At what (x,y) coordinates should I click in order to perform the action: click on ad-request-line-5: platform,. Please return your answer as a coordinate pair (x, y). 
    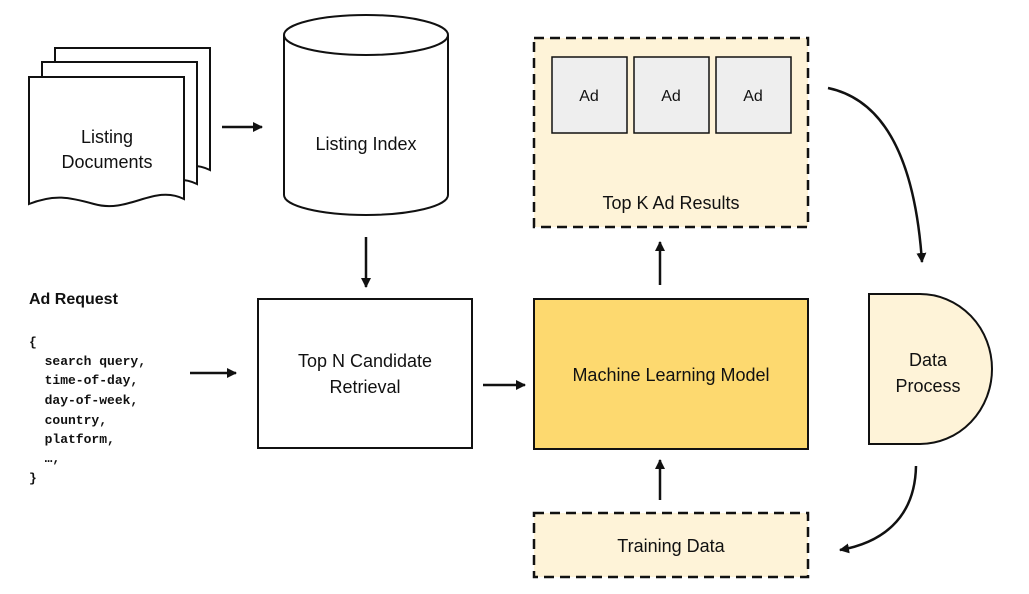
    Looking at the image, I should click on (72, 439).